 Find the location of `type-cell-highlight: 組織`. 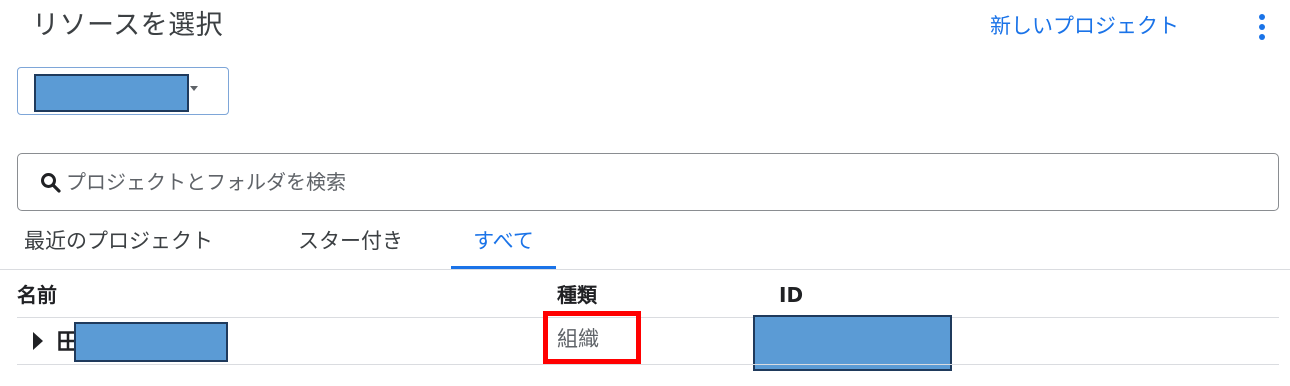

type-cell-highlight: 組織 is located at coordinates (592, 337).